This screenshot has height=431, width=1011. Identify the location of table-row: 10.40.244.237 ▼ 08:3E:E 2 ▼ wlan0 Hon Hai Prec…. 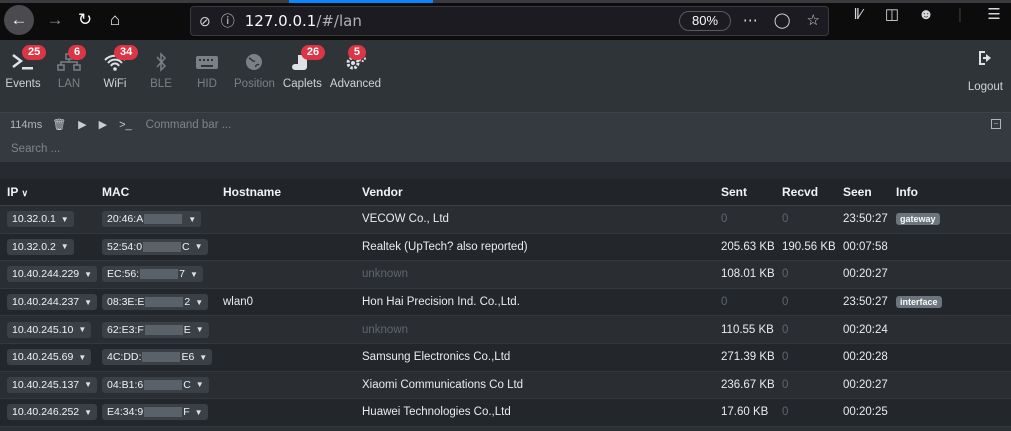
(505, 303).